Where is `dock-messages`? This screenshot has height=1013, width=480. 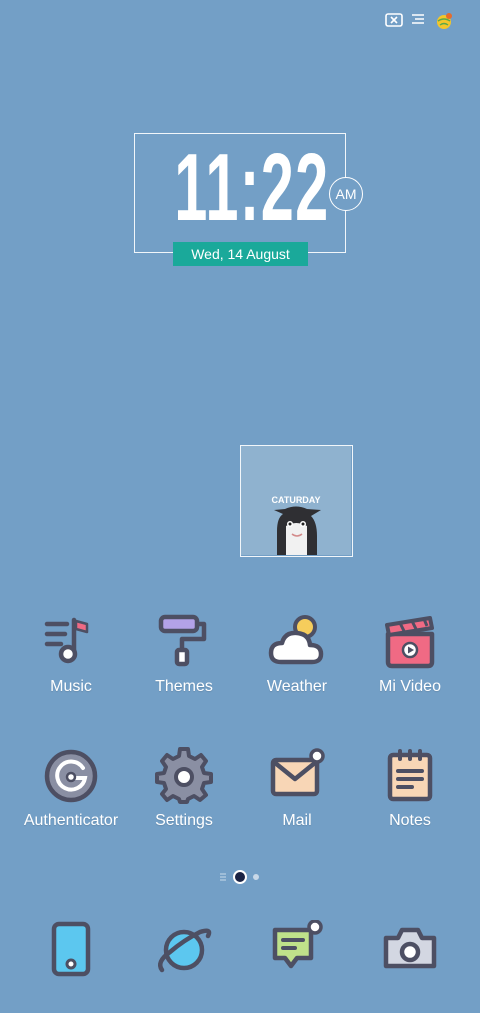 dock-messages is located at coordinates (297, 949).